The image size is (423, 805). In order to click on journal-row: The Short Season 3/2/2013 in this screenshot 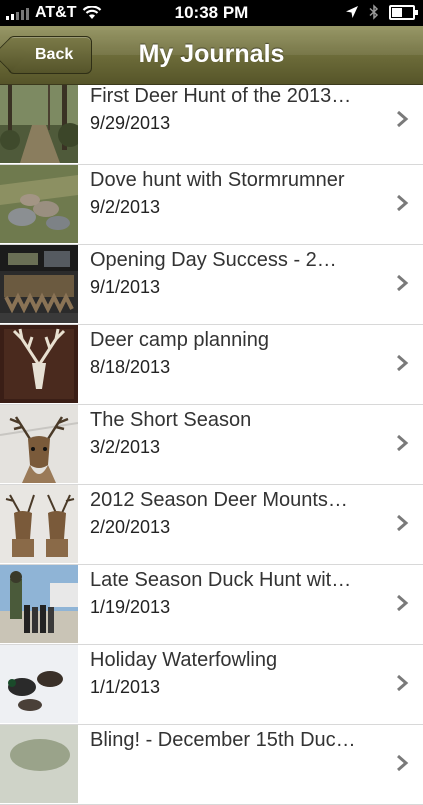, I will do `click(211, 445)`.